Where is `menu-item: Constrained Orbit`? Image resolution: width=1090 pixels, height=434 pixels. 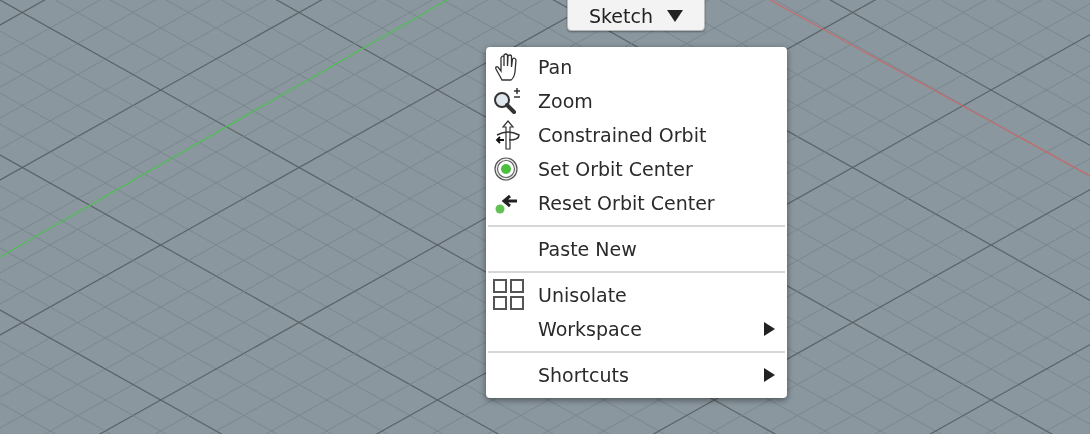 menu-item: Constrained Orbit is located at coordinates (636, 135).